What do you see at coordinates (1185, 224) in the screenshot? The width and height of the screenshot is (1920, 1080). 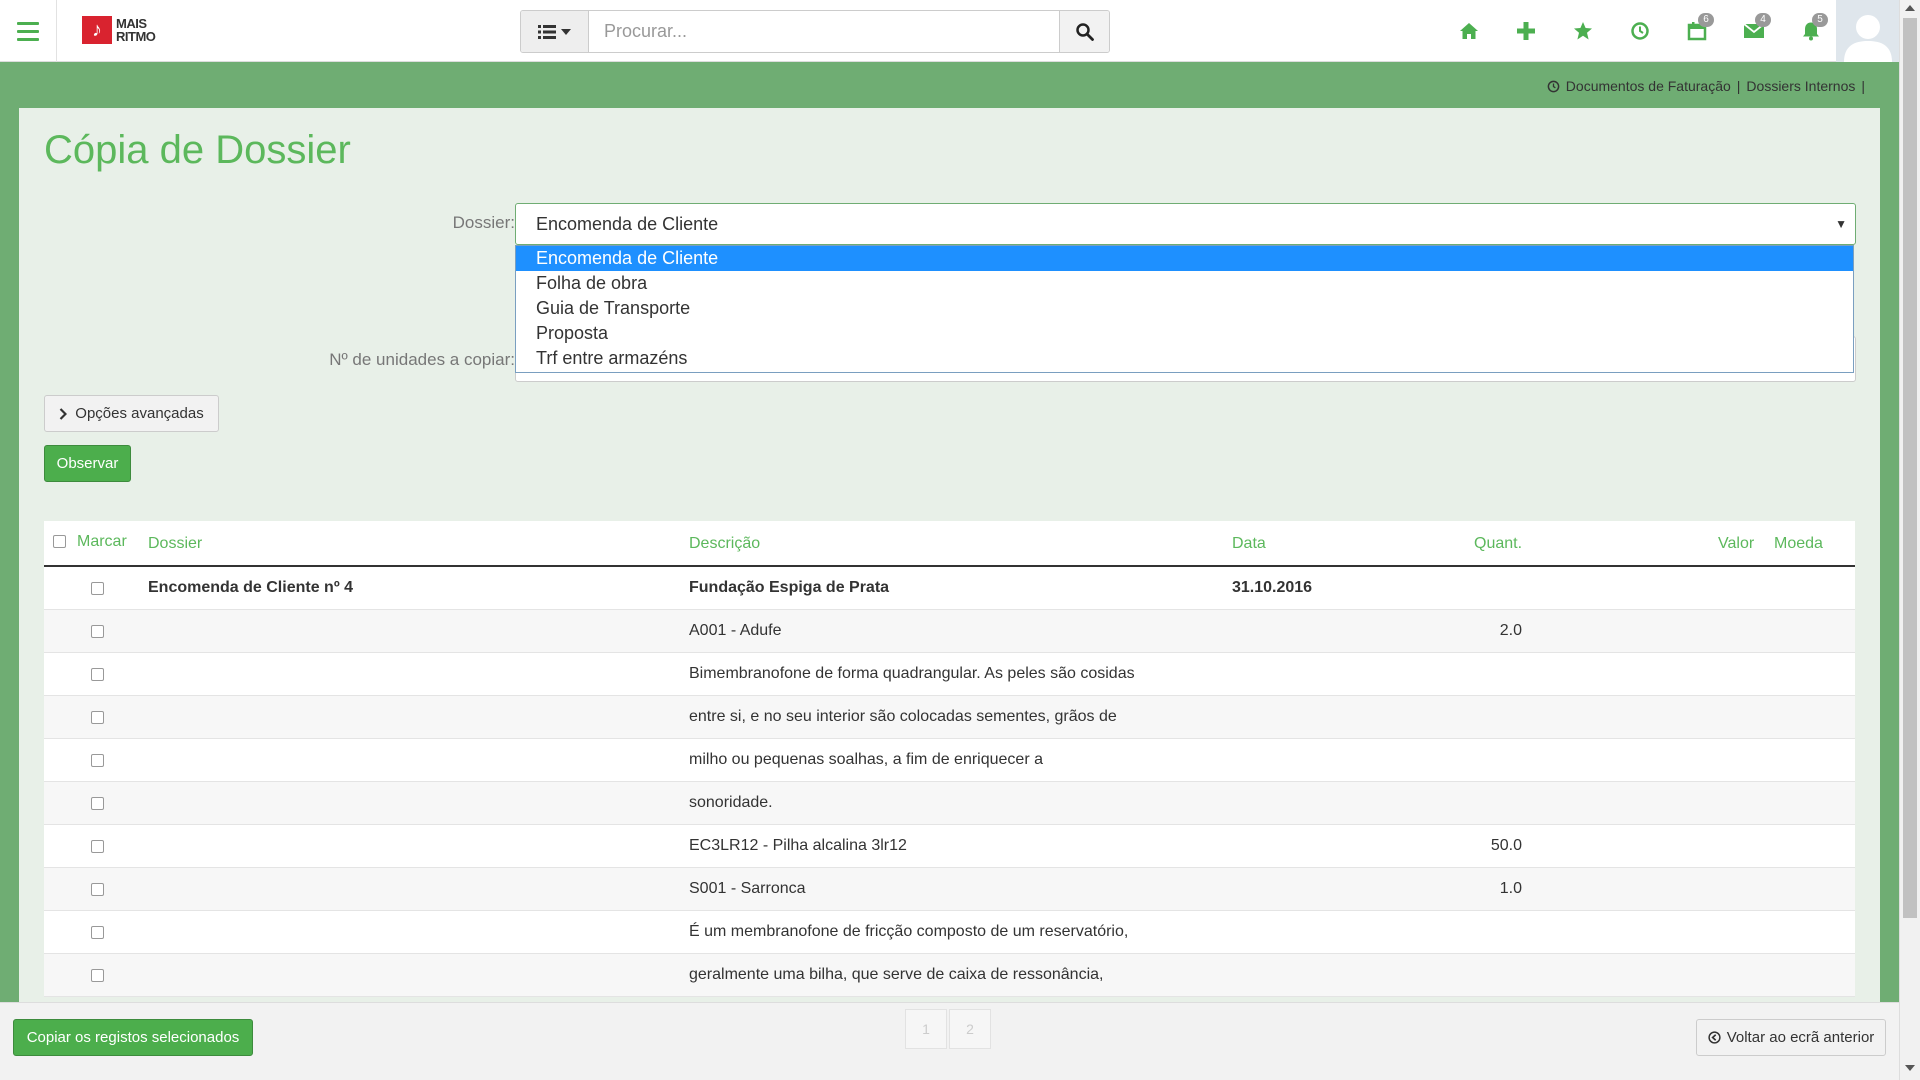 I see `dossier-select: Encomenda de Cliente ▼` at bounding box center [1185, 224].